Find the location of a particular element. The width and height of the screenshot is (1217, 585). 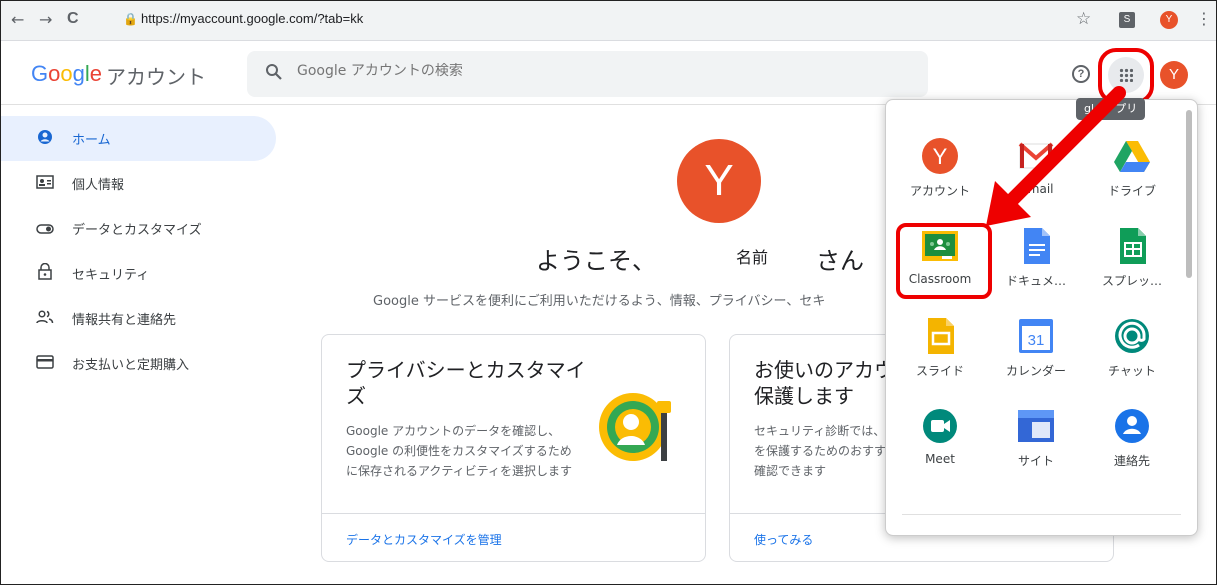

app-chat: チャット is located at coordinates (1132, 347).